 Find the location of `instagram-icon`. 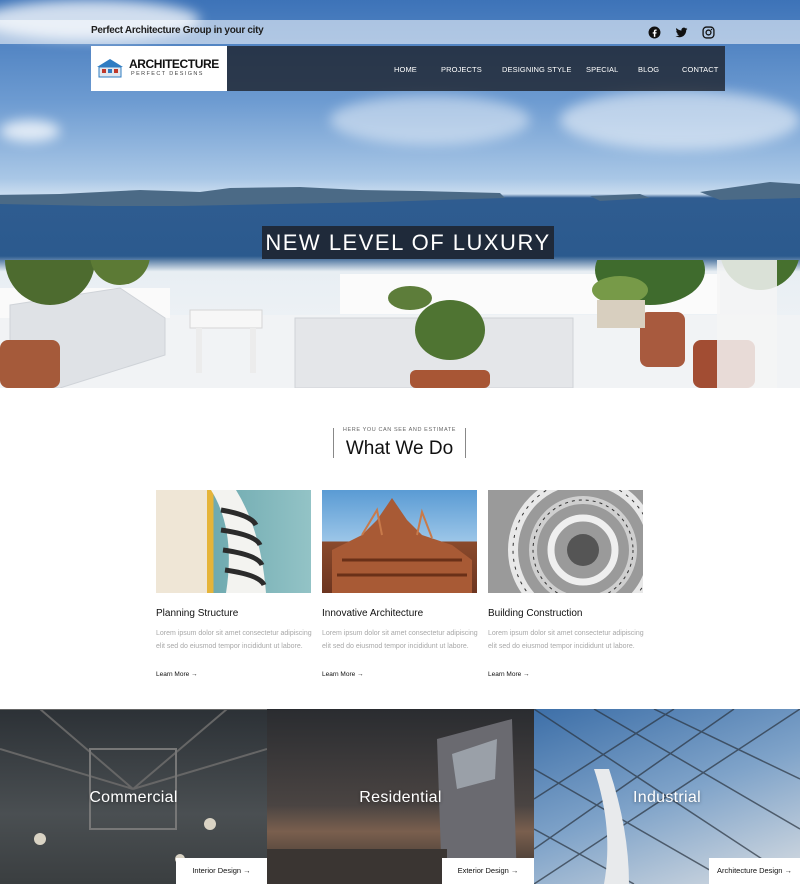

instagram-icon is located at coordinates (708, 32).